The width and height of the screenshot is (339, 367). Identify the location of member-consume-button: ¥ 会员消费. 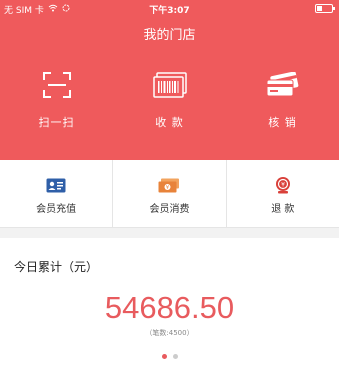
(170, 193).